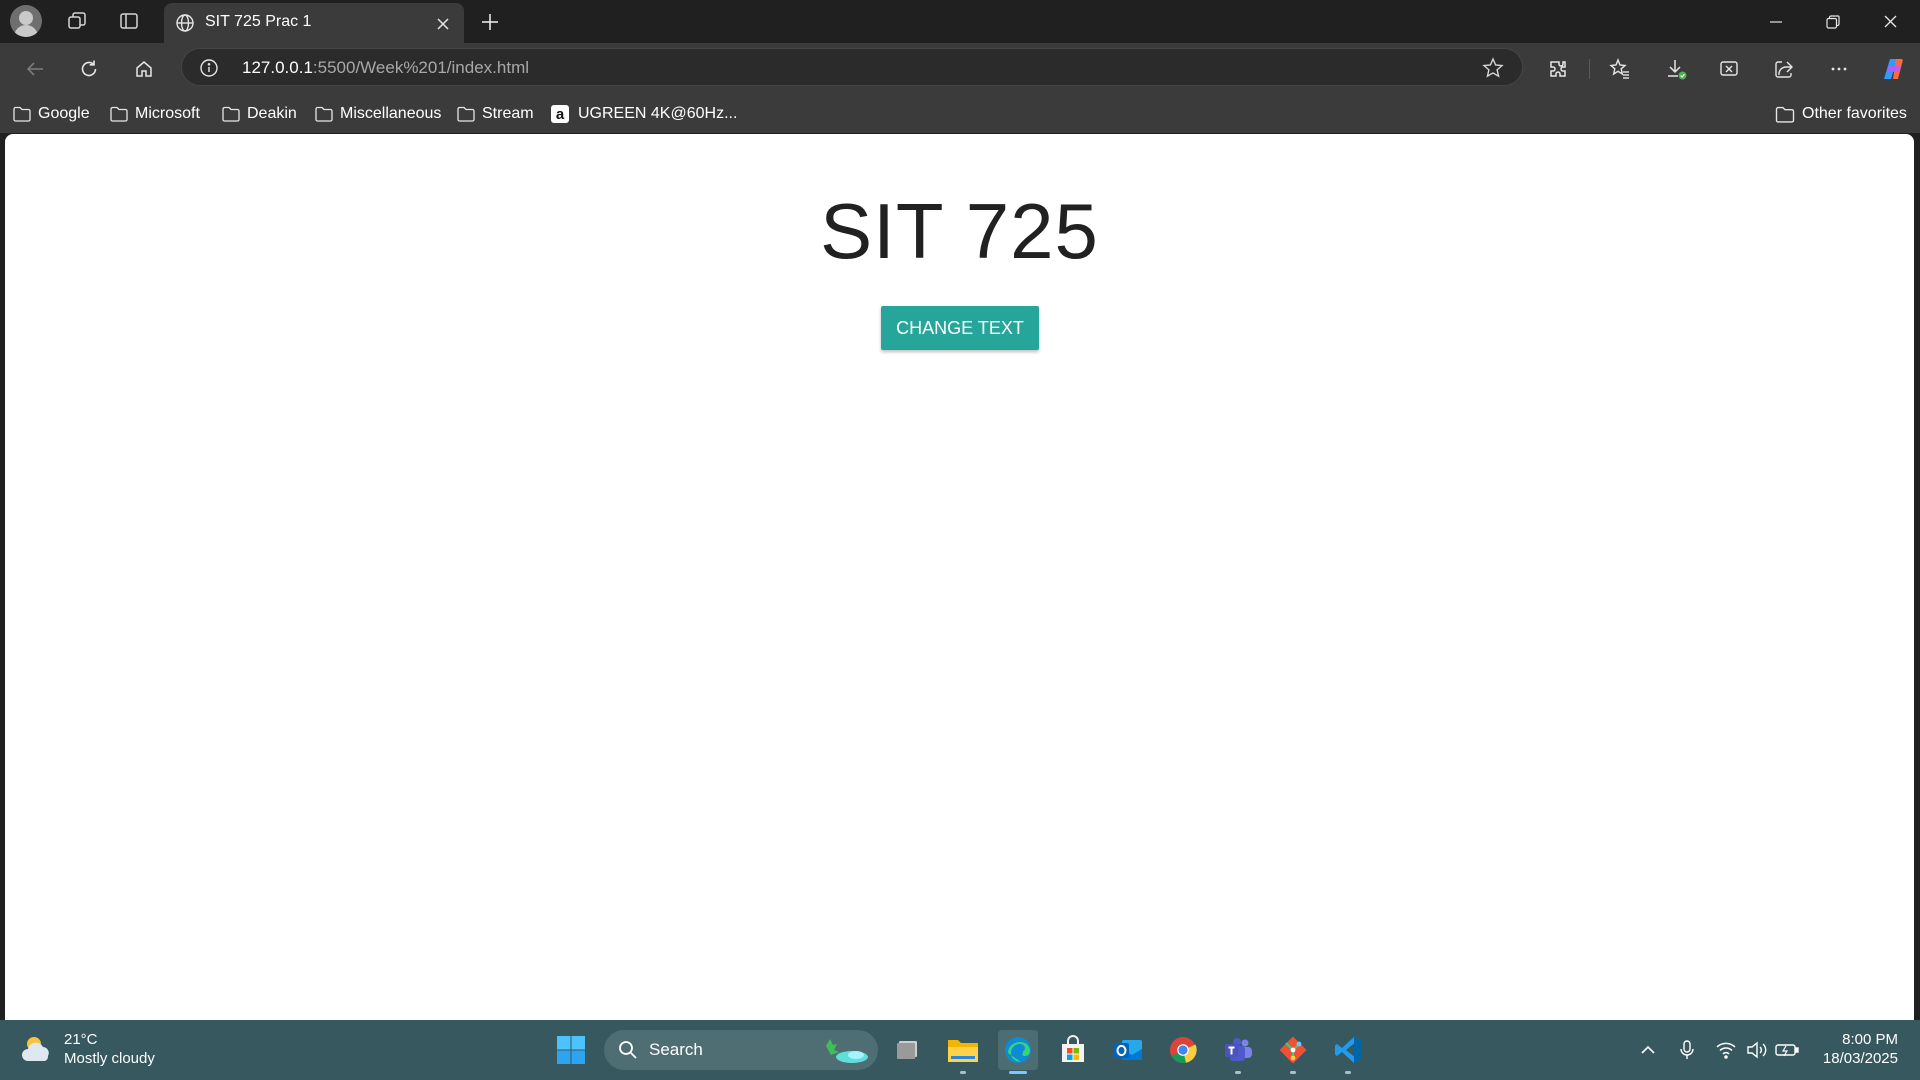 The image size is (1920, 1080). What do you see at coordinates (1870, 1039) in the screenshot?
I see `clock-time: 8:00 PM` at bounding box center [1870, 1039].